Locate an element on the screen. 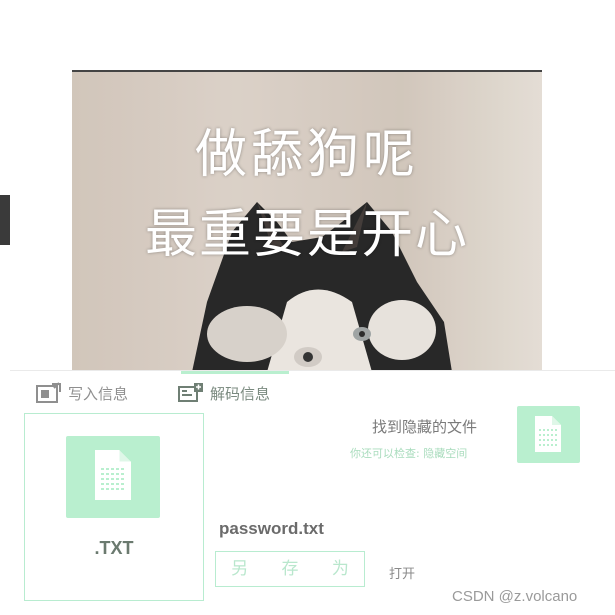 The image size is (615, 615). found-file-title: 找到隐藏的文件 is located at coordinates (425, 427).